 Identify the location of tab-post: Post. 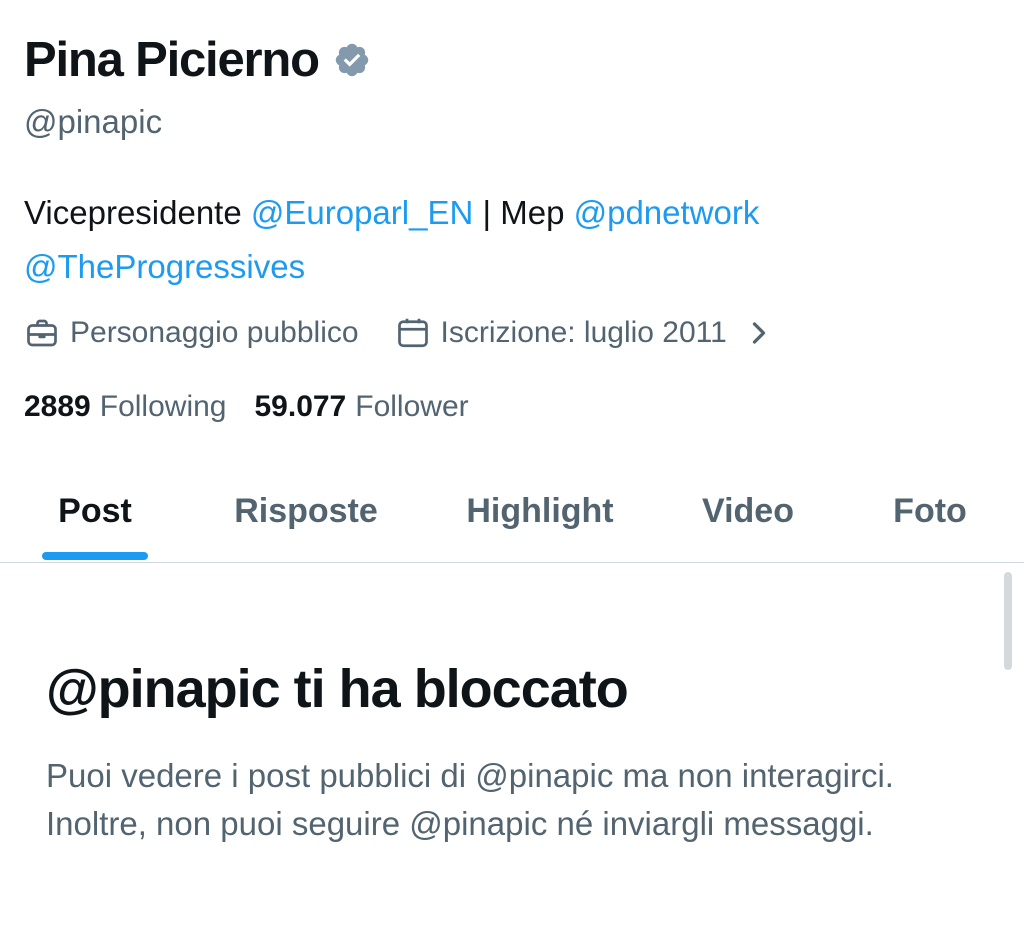
(95, 511).